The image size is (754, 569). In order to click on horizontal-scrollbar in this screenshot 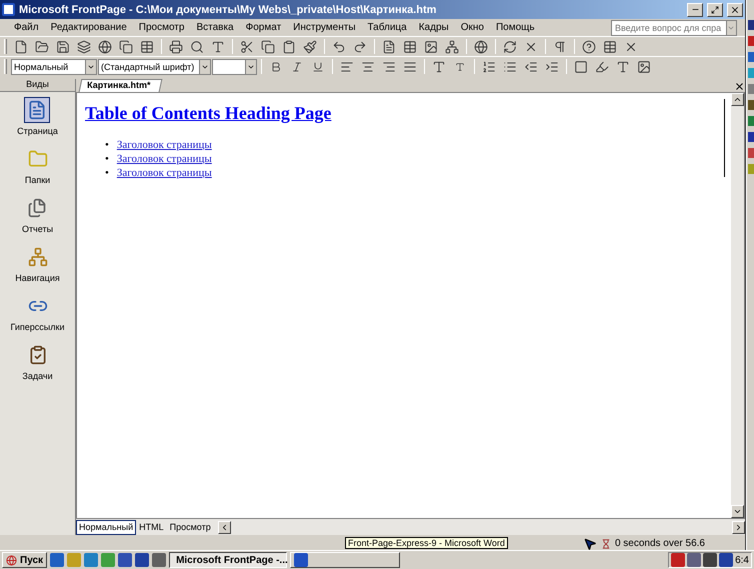, I will do `click(481, 527)`.